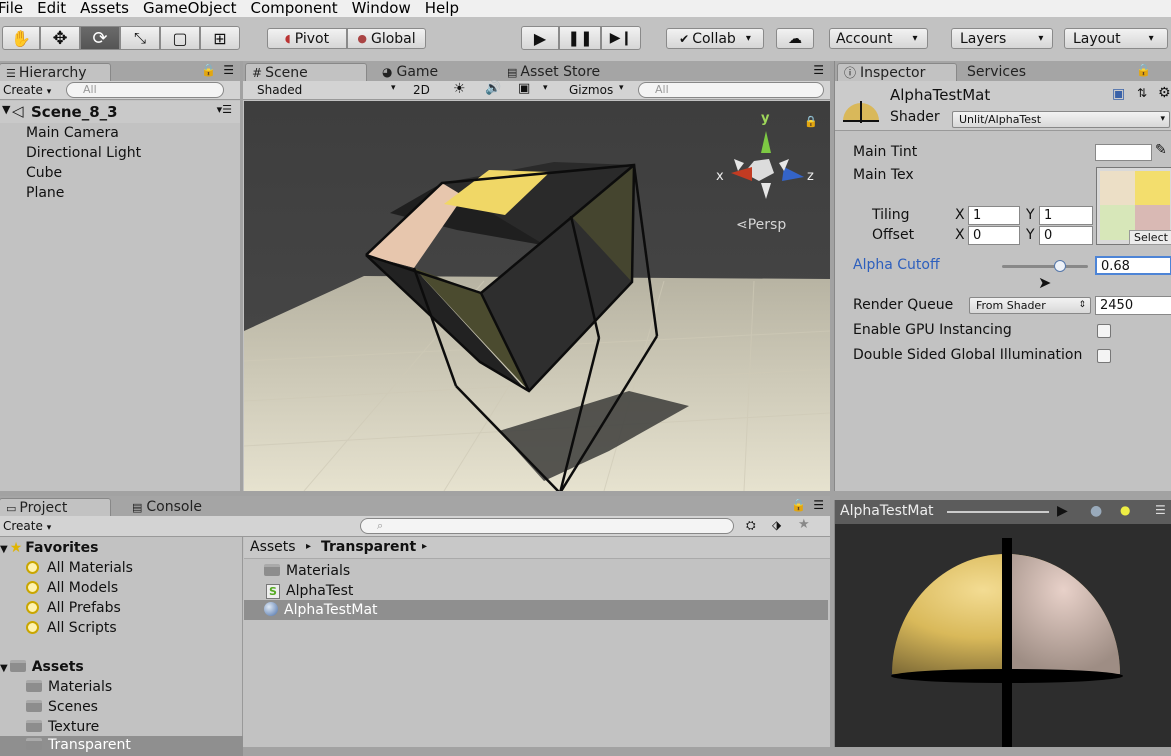 This screenshot has height=756, width=1171. What do you see at coordinates (1161, 150) in the screenshot?
I see `eyedropper-icon: ✎` at bounding box center [1161, 150].